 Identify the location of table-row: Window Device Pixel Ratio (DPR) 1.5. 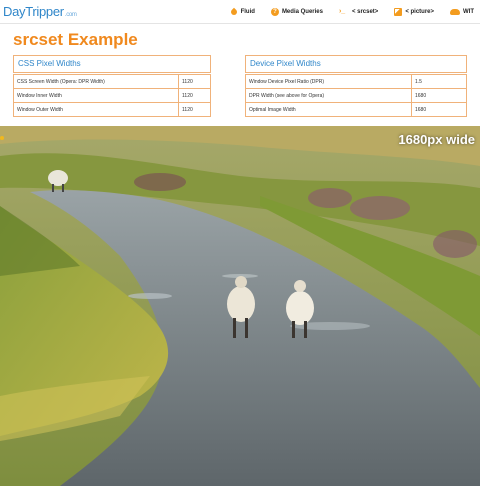
(356, 81).